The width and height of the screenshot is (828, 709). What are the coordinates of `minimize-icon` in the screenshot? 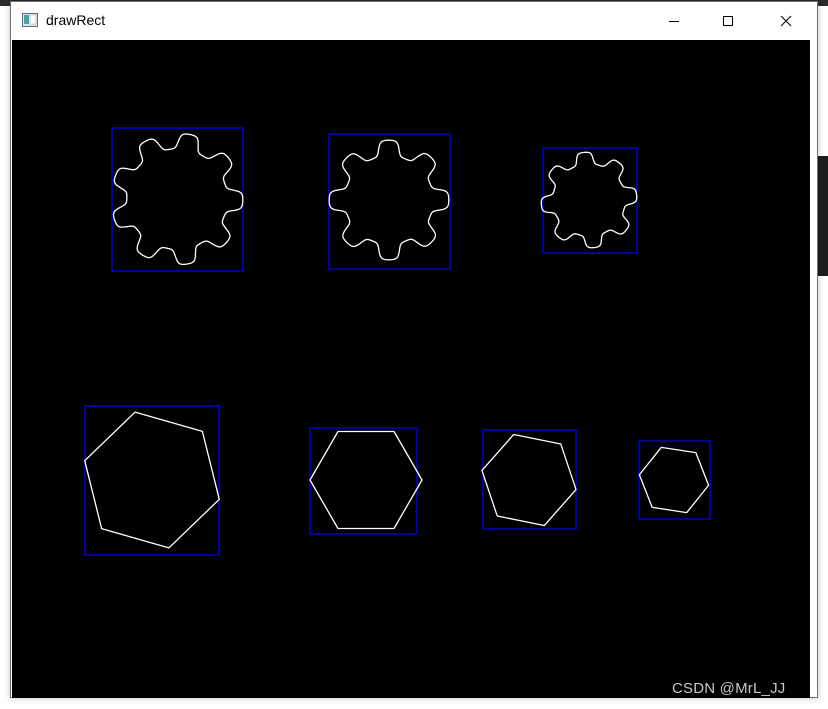 It's located at (674, 21).